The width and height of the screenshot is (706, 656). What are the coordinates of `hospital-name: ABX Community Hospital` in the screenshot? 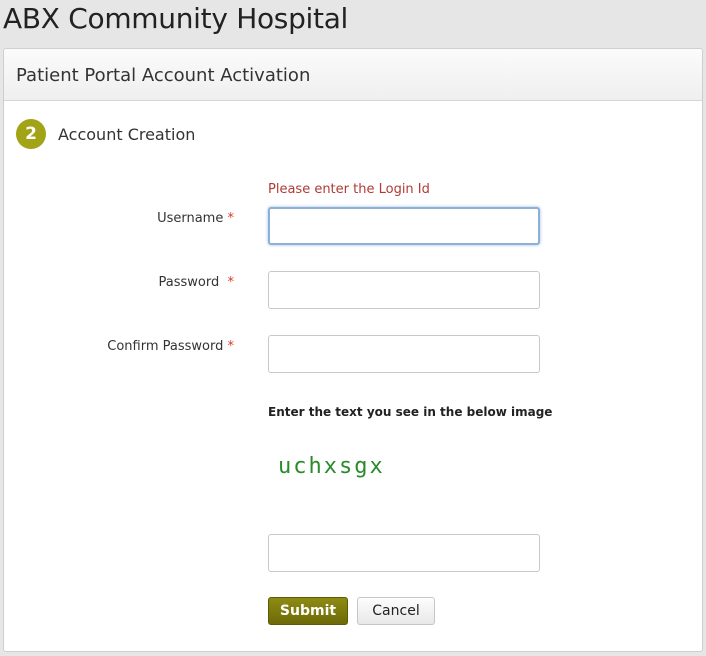 It's located at (176, 18).